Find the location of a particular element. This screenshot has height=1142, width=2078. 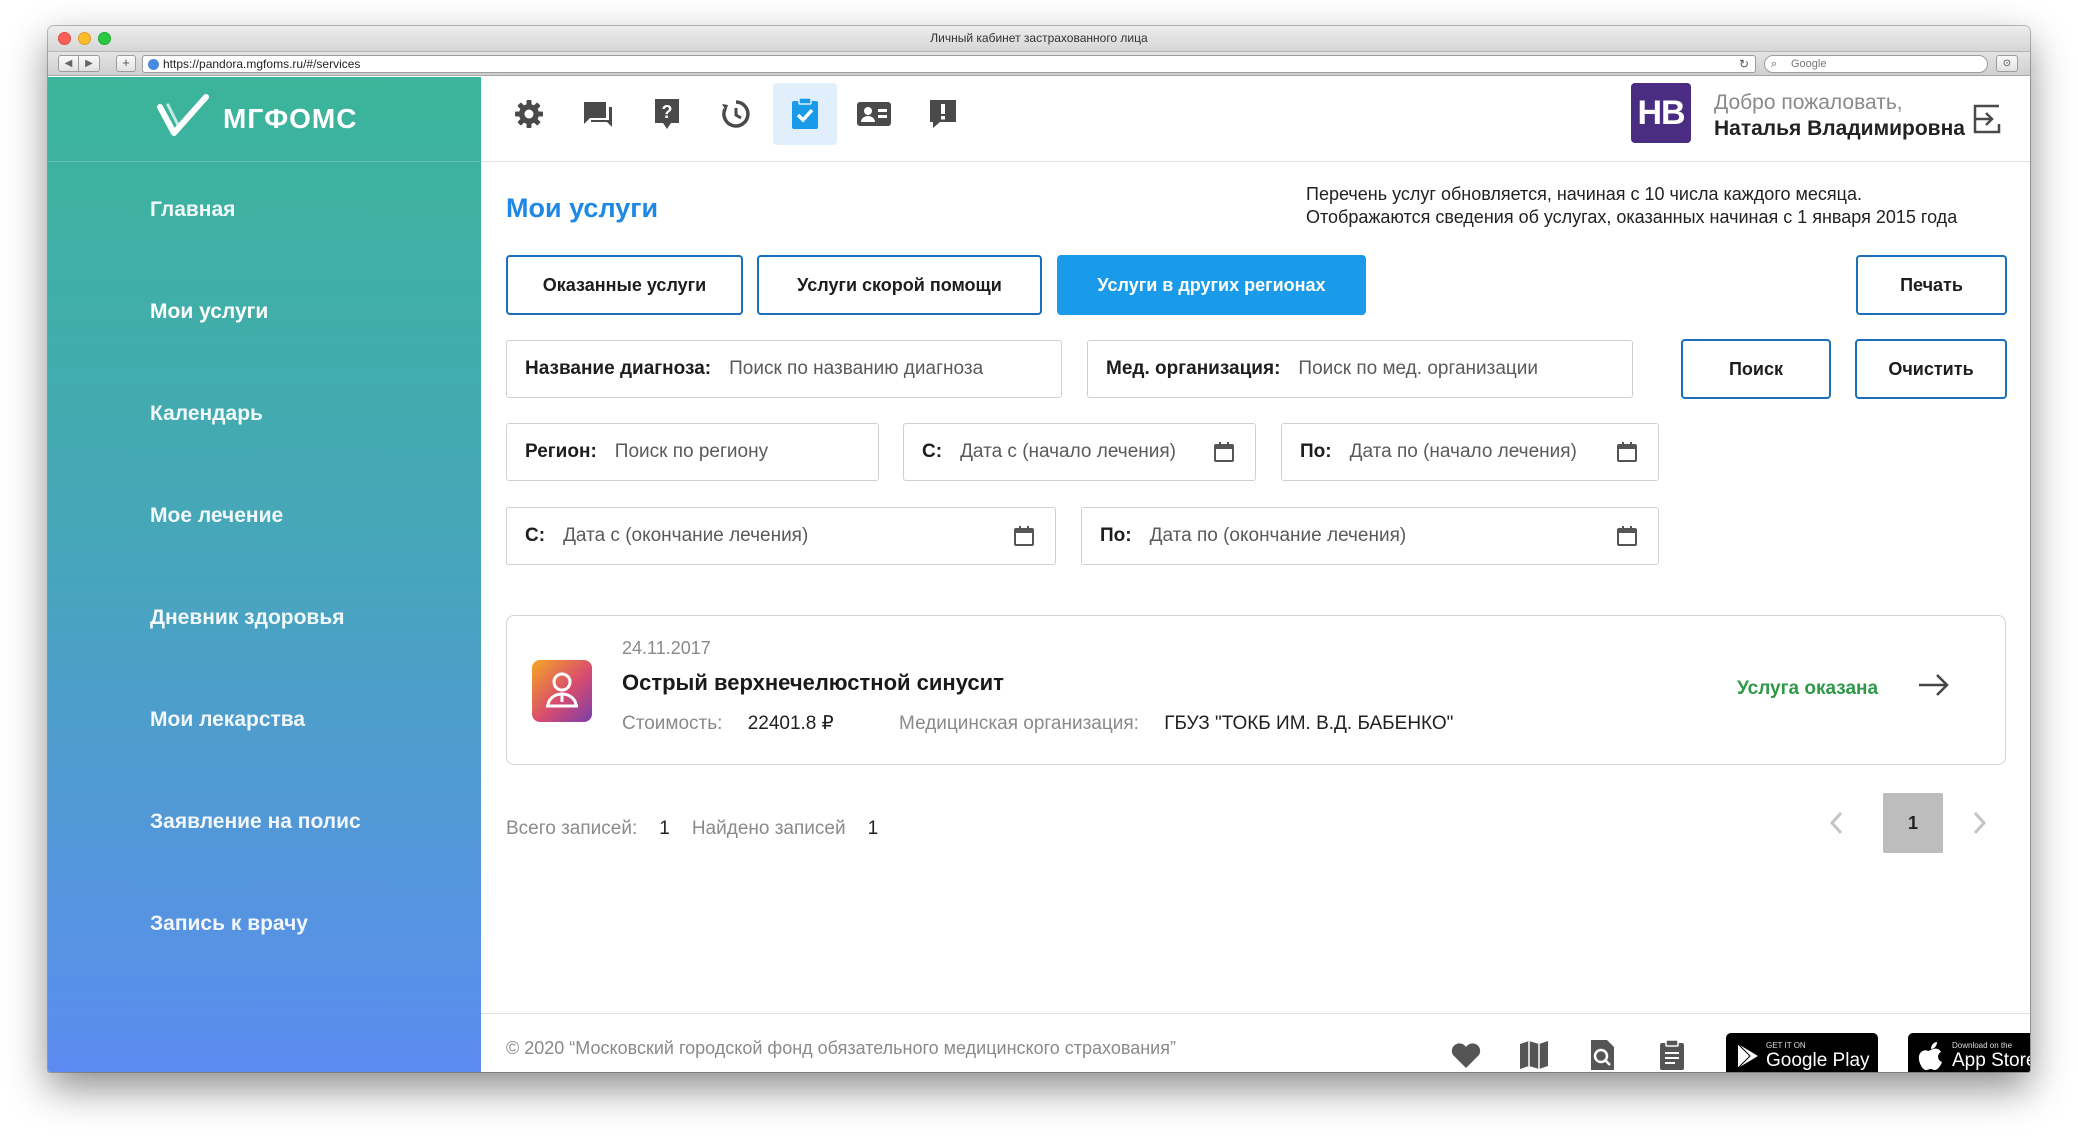

address-bar: https://pandora.mgfoms.ru/#/services ↻ is located at coordinates (949, 64).